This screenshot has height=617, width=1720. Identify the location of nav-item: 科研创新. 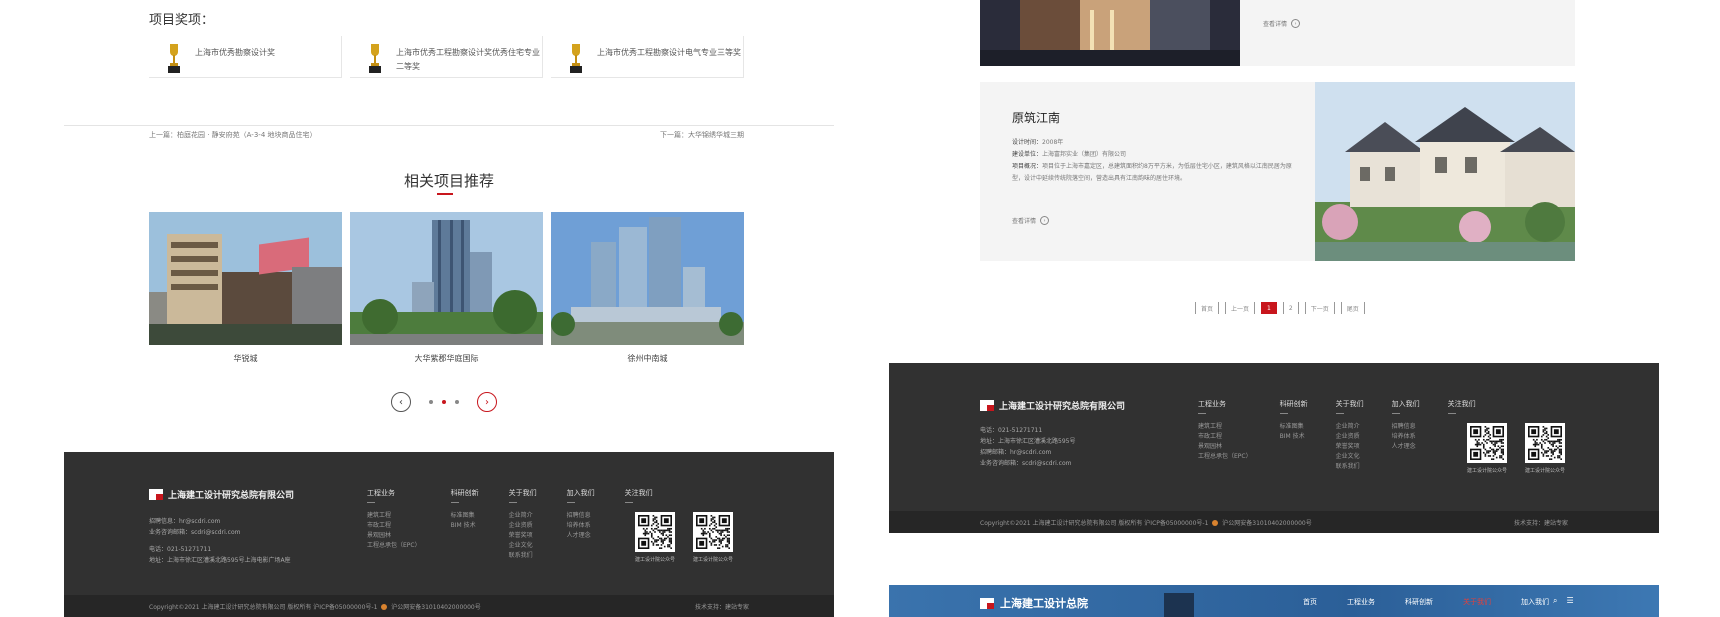
(1419, 602).